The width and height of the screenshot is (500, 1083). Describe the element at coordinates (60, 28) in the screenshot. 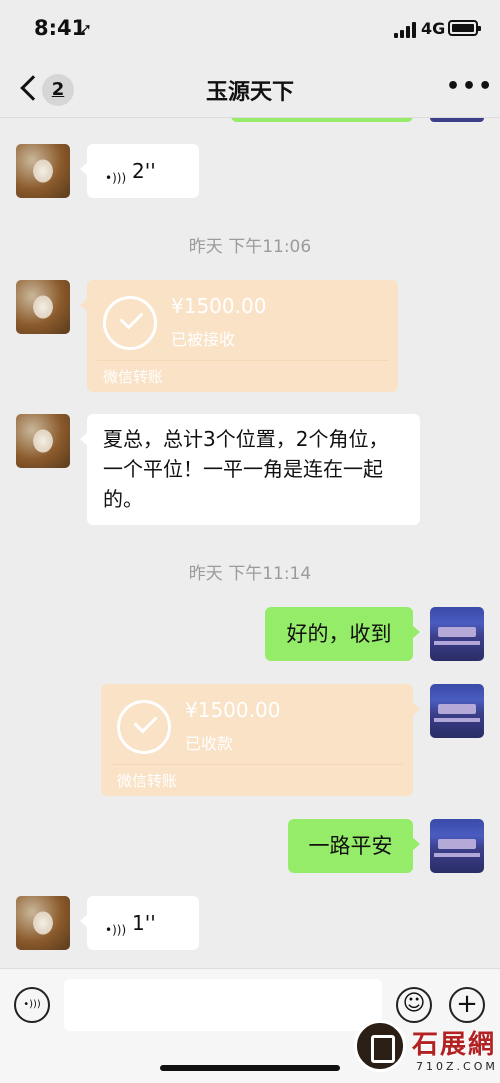

I see `status-time: 8:41` at that location.